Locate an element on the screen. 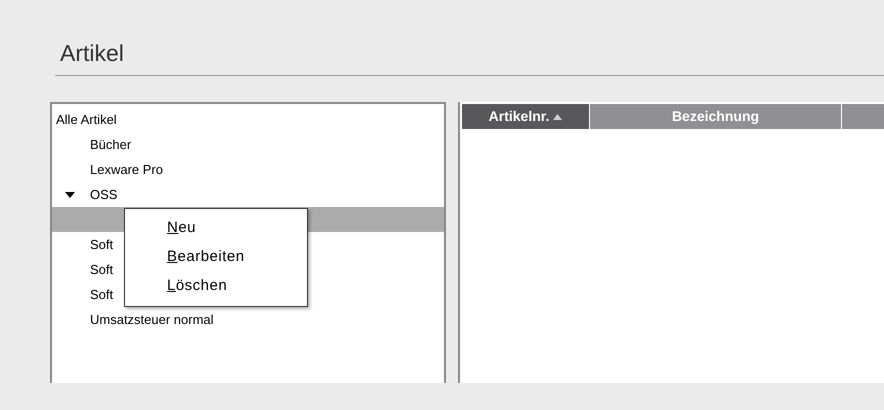  page-title: Artikel is located at coordinates (91, 53).